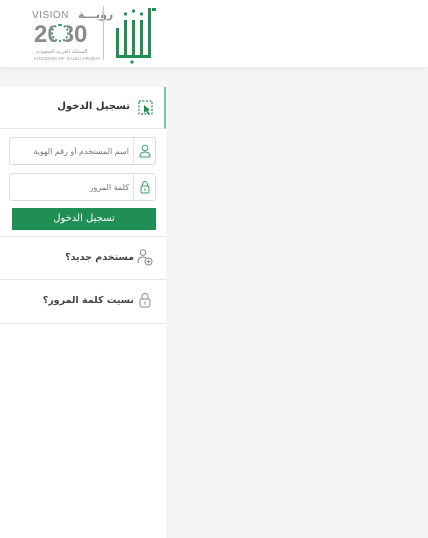 The height and width of the screenshot is (538, 428). What do you see at coordinates (72, 151) in the screenshot?
I see `username-input` at bounding box center [72, 151].